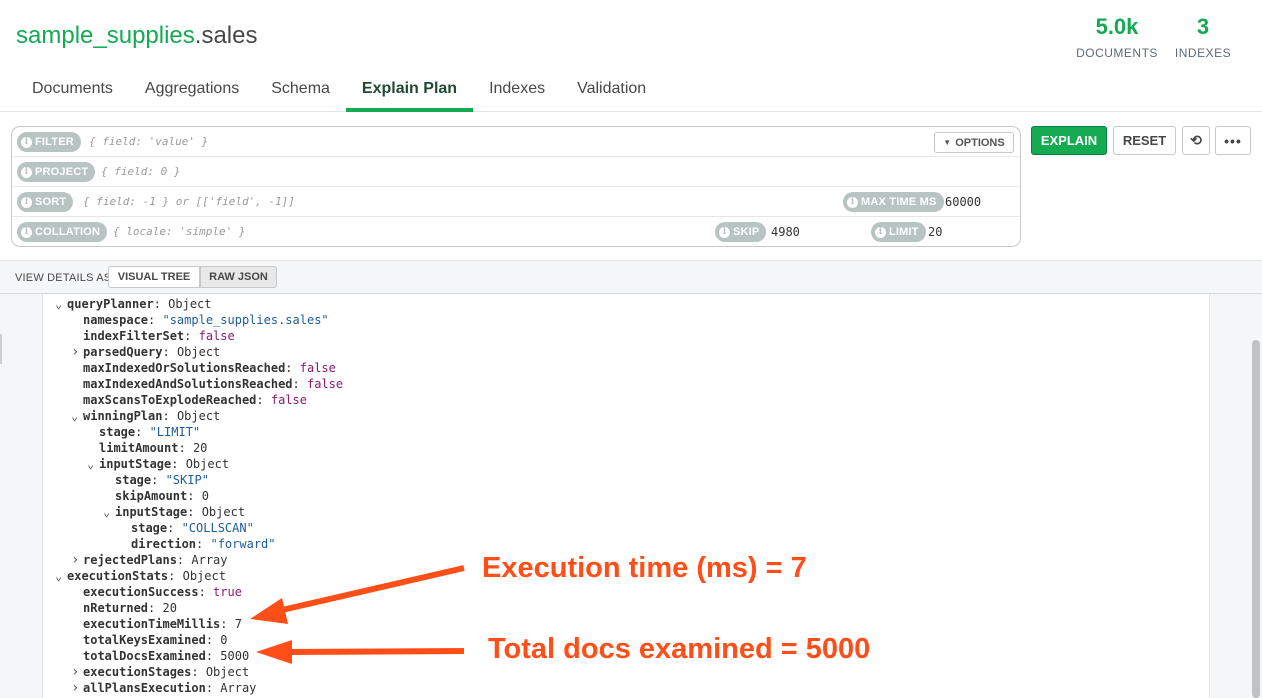 The width and height of the screenshot is (1262, 698). I want to click on json-line: ⌄ queryPlanner: Object, so click(133, 304).